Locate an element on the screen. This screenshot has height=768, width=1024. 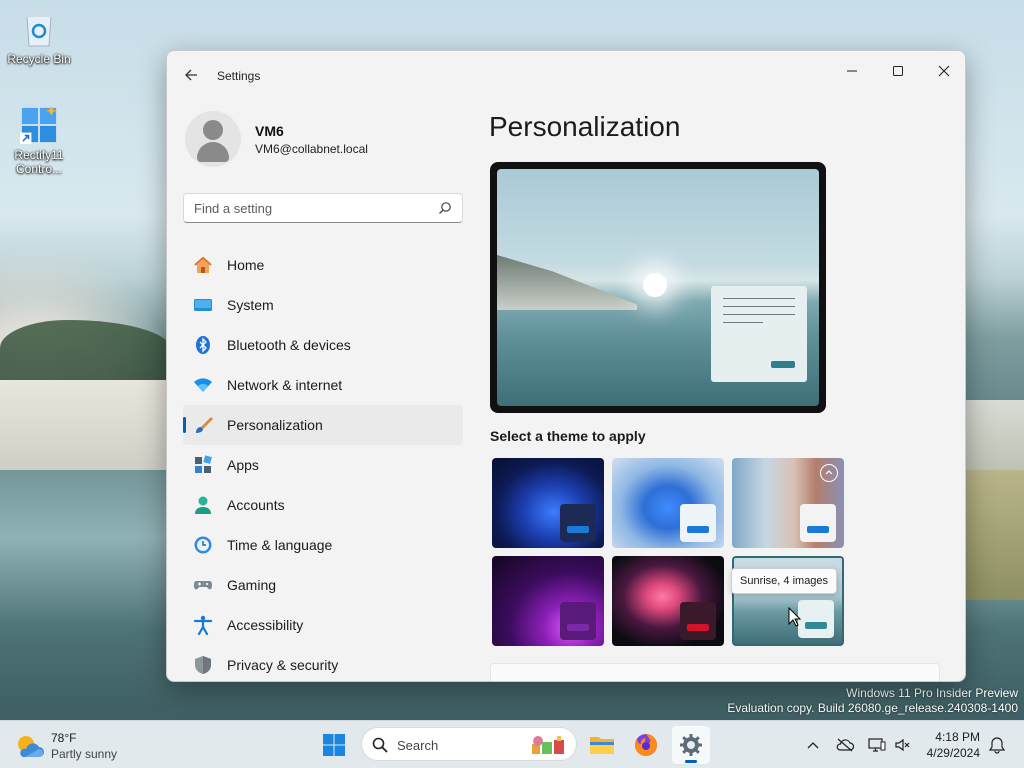
file-explorer-button is located at coordinates (602, 745).